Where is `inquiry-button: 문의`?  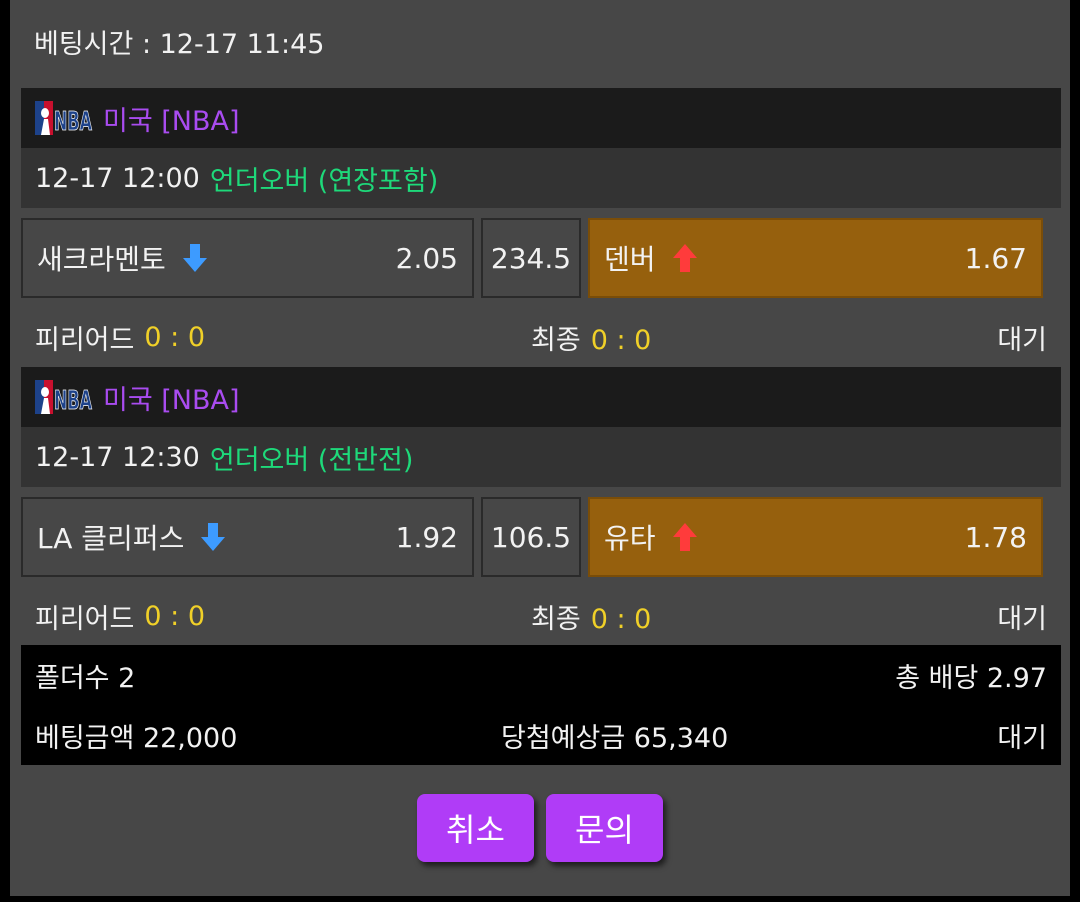 inquiry-button: 문의 is located at coordinates (604, 828).